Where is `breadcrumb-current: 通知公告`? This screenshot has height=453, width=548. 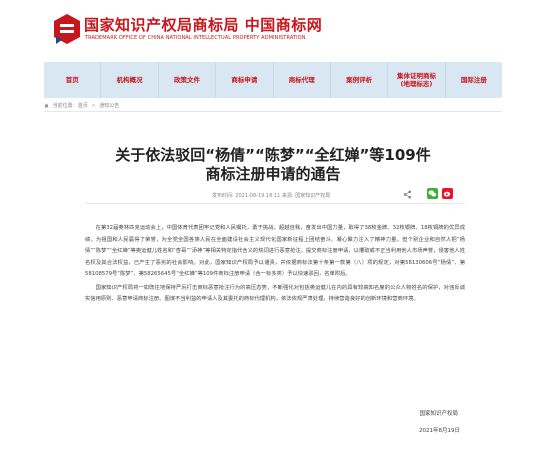 breadcrumb-current: 通知公告 is located at coordinates (109, 106).